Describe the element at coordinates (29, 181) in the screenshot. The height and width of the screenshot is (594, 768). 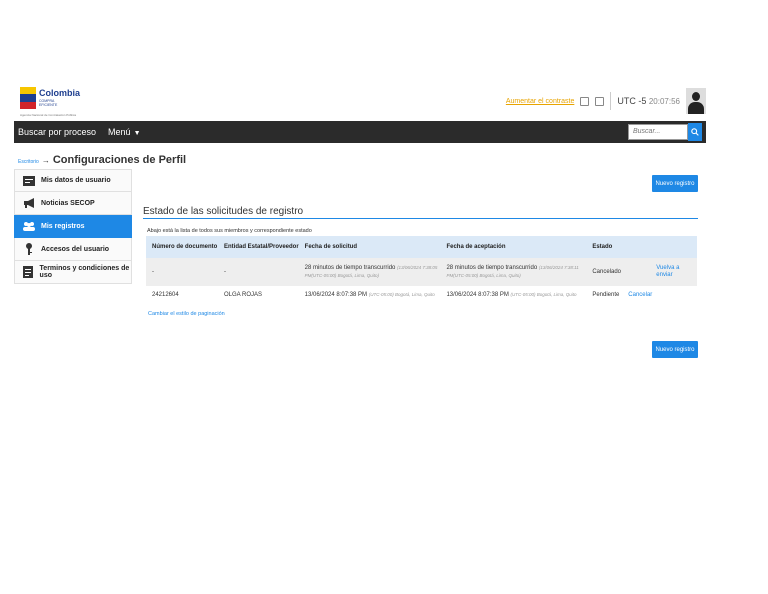
I see `id-card-icon` at that location.